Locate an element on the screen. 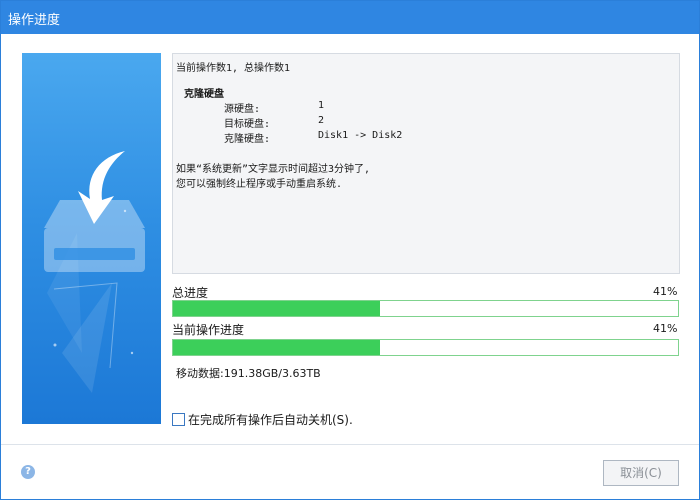 This screenshot has width=700, height=500. disk-clone-illustration is located at coordinates (94, 272).